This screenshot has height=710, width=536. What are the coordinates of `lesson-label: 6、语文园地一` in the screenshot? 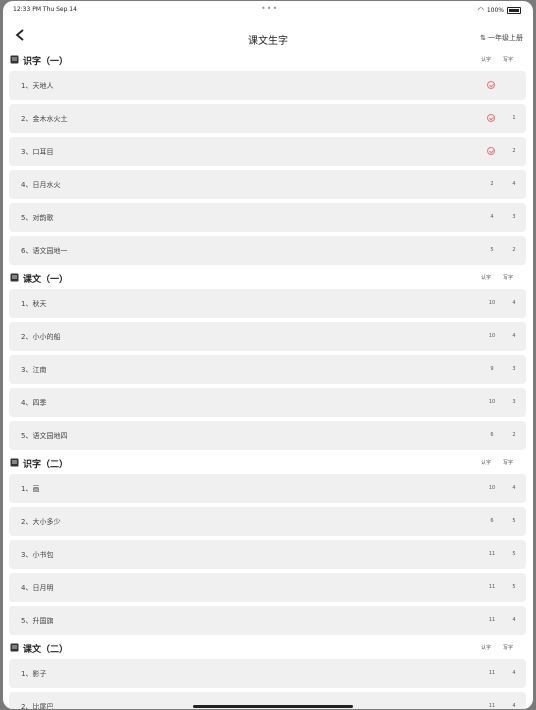 It's located at (44, 251).